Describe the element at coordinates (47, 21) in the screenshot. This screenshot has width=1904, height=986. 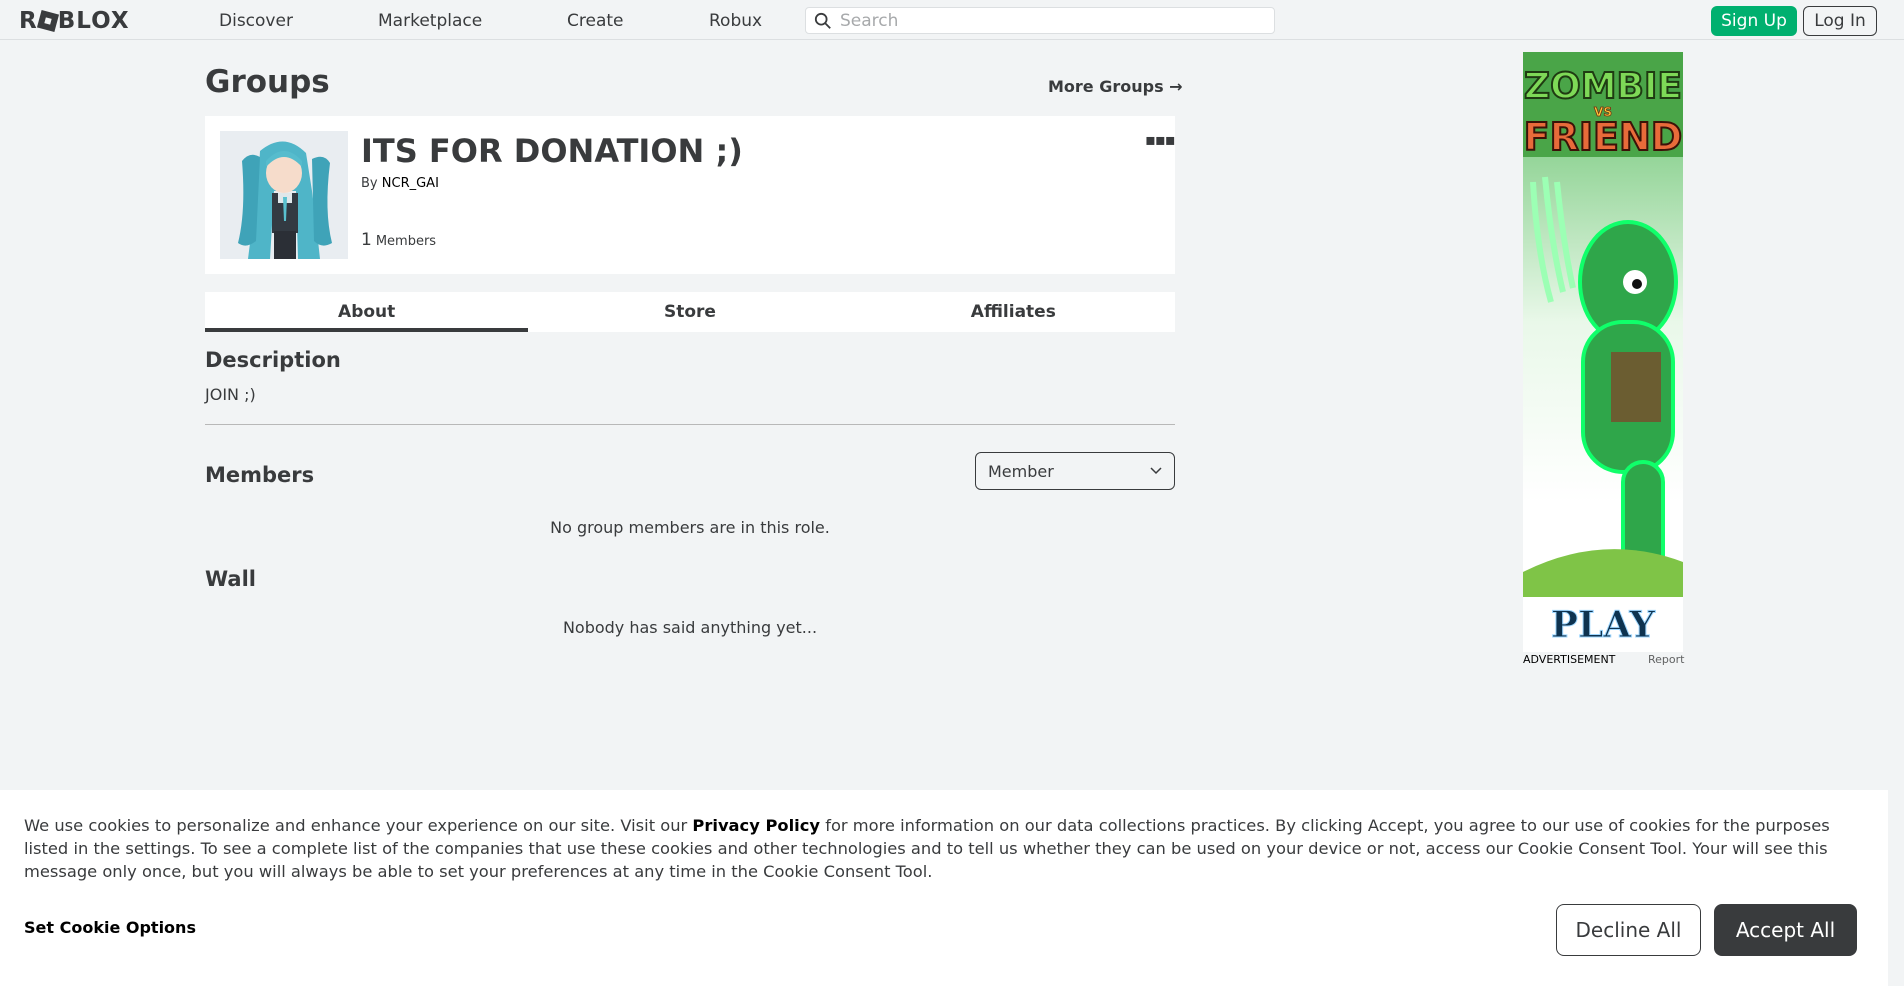
I see `logo-tilted-o` at that location.